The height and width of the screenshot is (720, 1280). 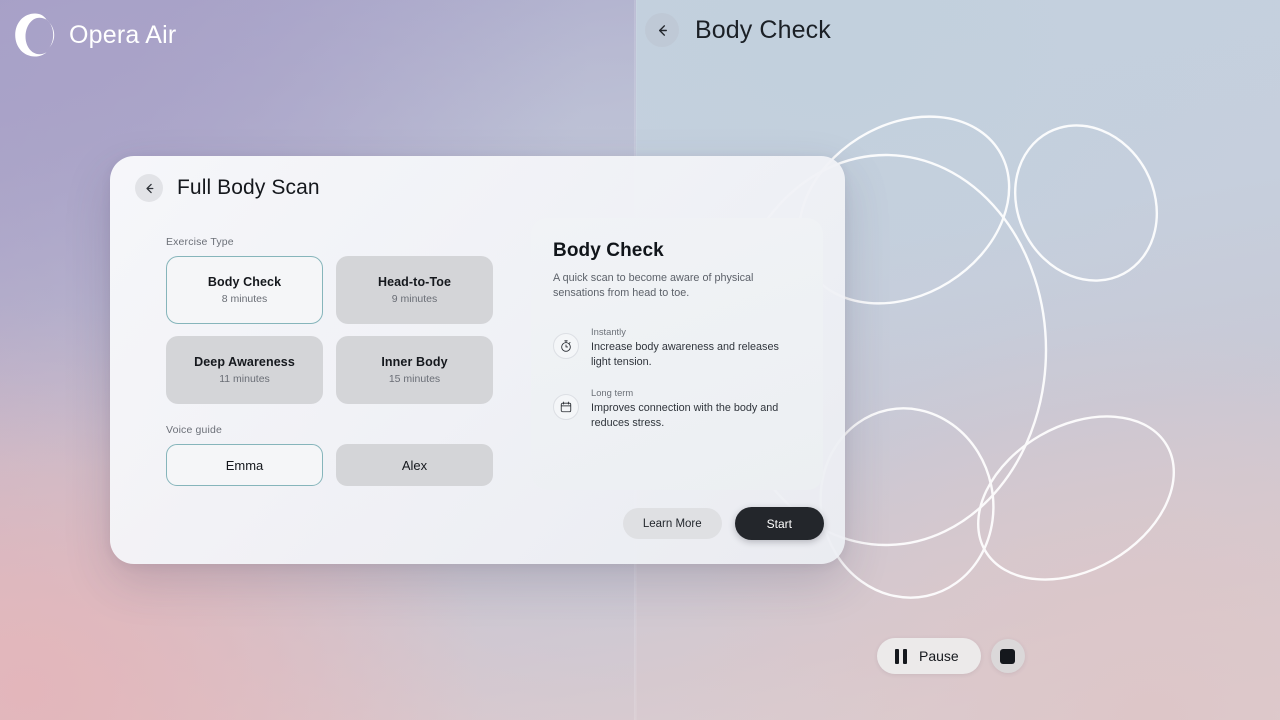 I want to click on stop-button, so click(x=1007, y=656).